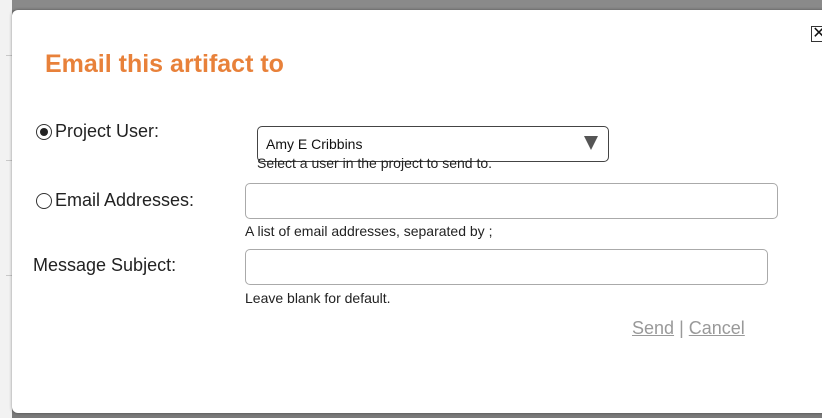 The width and height of the screenshot is (822, 418). I want to click on close-button: ✕, so click(816, 34).